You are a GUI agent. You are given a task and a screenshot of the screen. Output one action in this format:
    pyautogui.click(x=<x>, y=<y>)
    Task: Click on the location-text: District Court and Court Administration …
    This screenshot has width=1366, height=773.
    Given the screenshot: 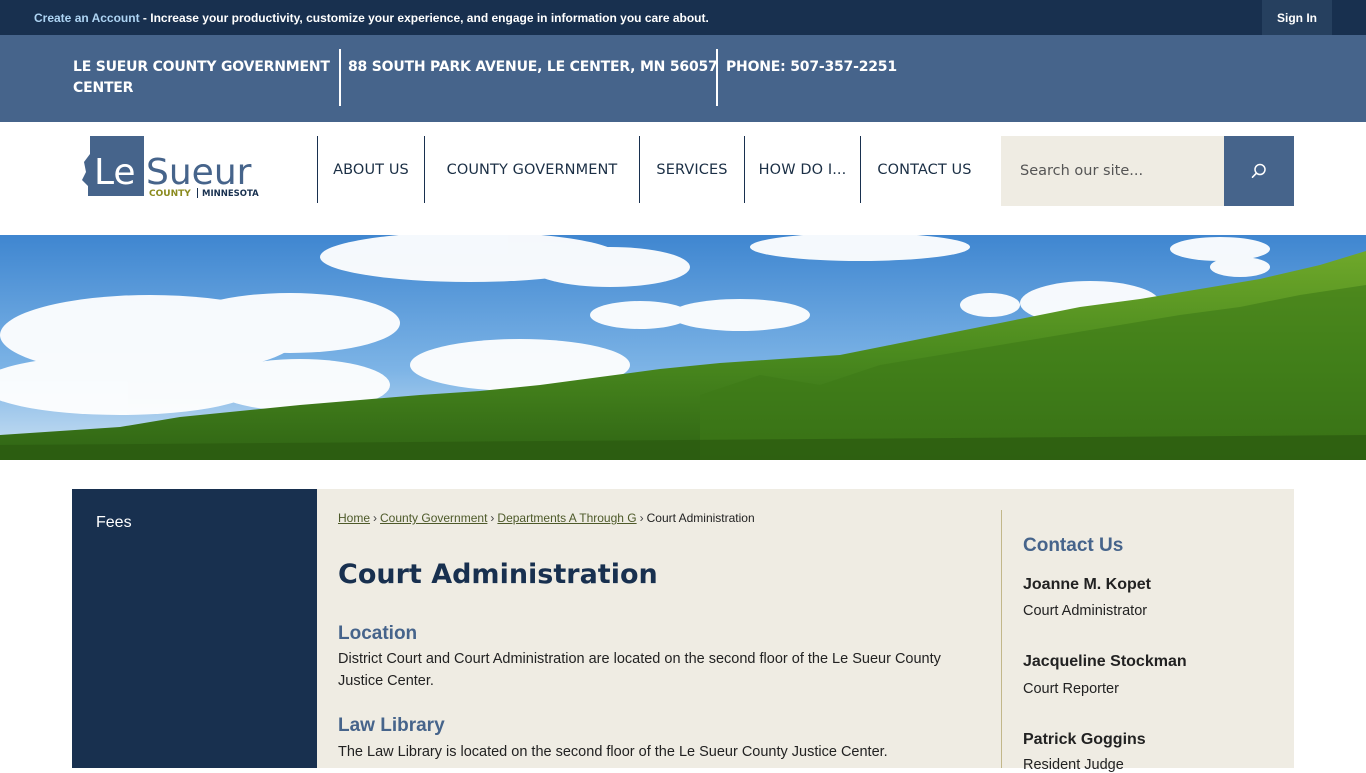 What is the action you would take?
    pyautogui.click(x=648, y=670)
    